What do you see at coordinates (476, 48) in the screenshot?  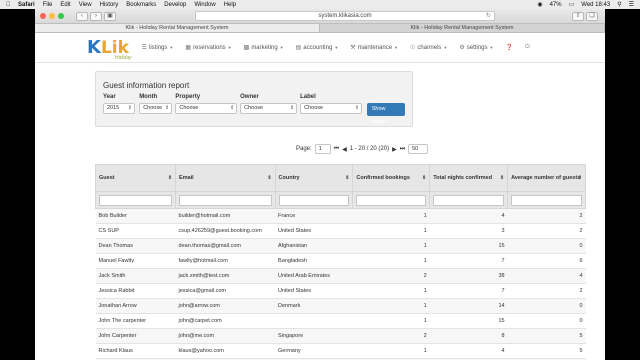 I see `nav-settings: ⚙ settings ▼` at bounding box center [476, 48].